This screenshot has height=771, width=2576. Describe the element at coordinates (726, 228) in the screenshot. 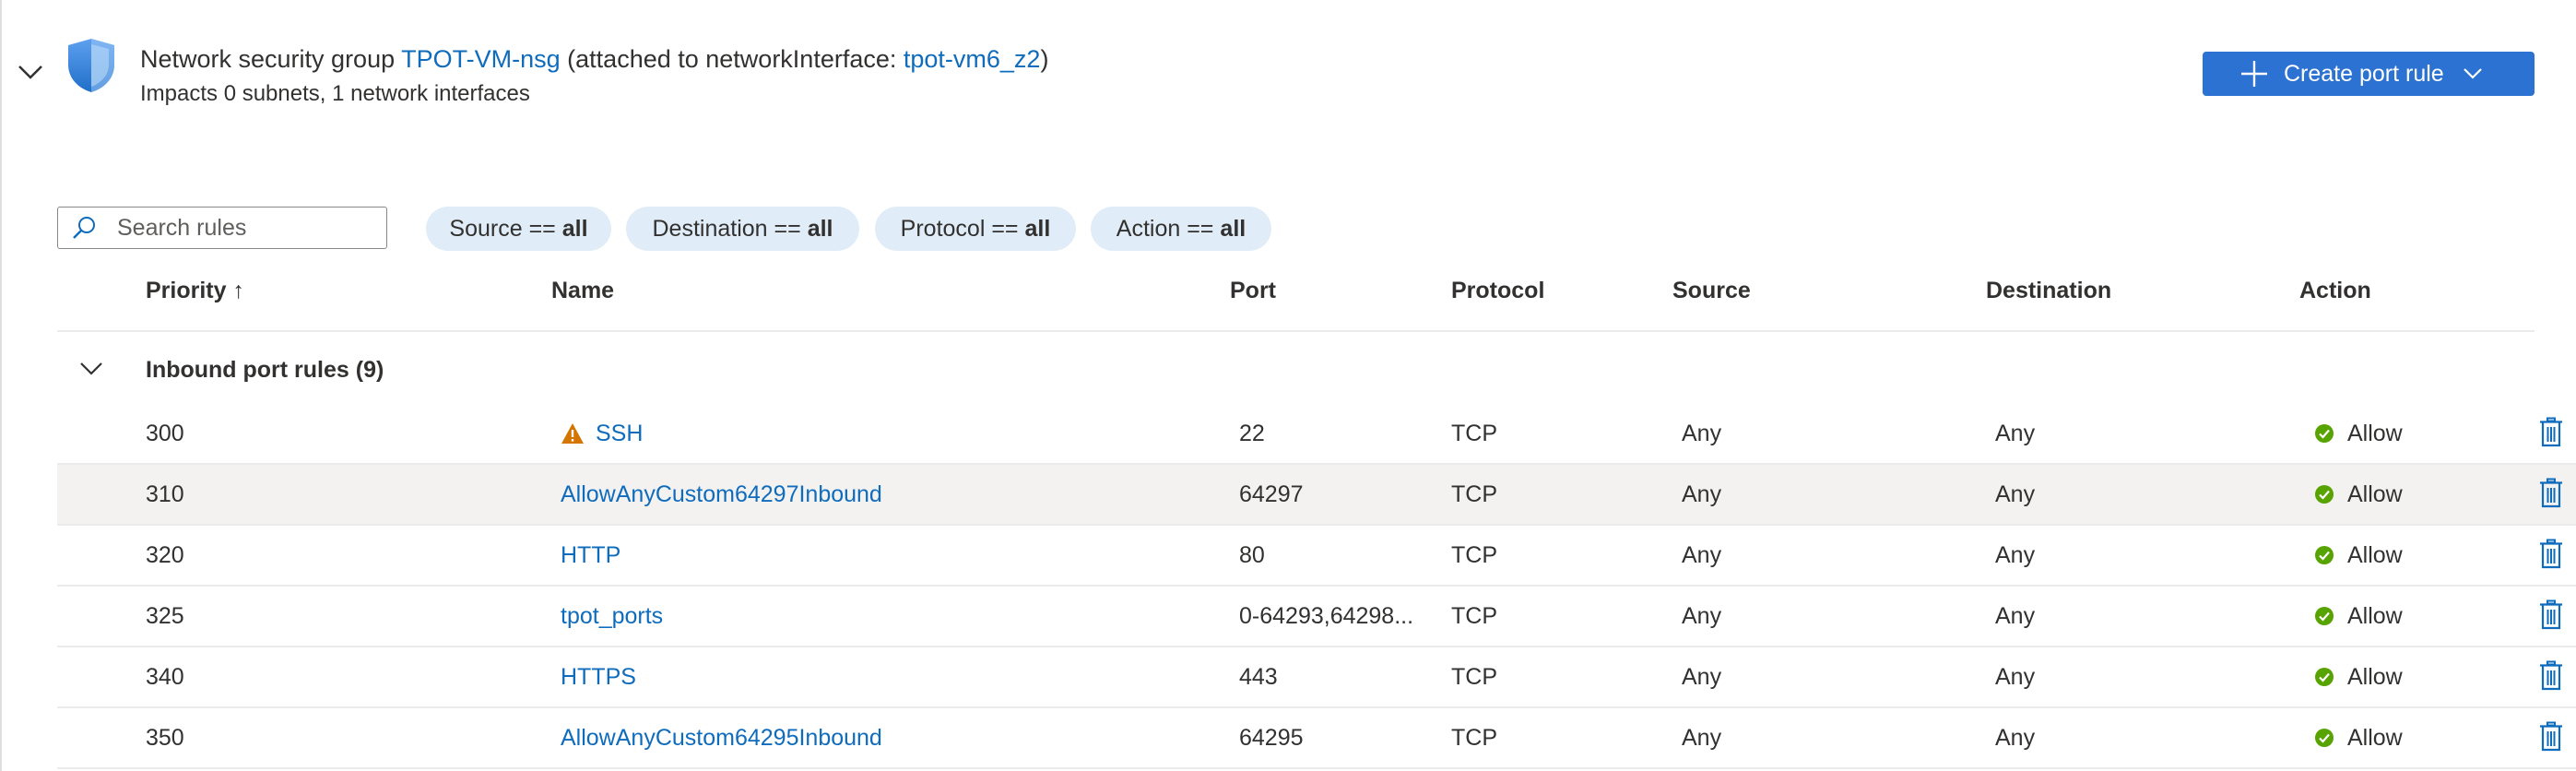

I see `destination-filter-label: Destination ==` at that location.